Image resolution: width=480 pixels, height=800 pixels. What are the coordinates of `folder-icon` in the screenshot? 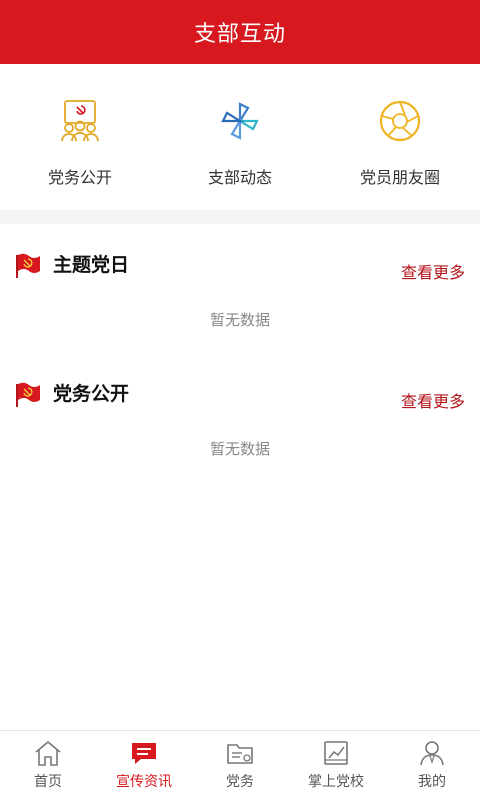 It's located at (240, 753).